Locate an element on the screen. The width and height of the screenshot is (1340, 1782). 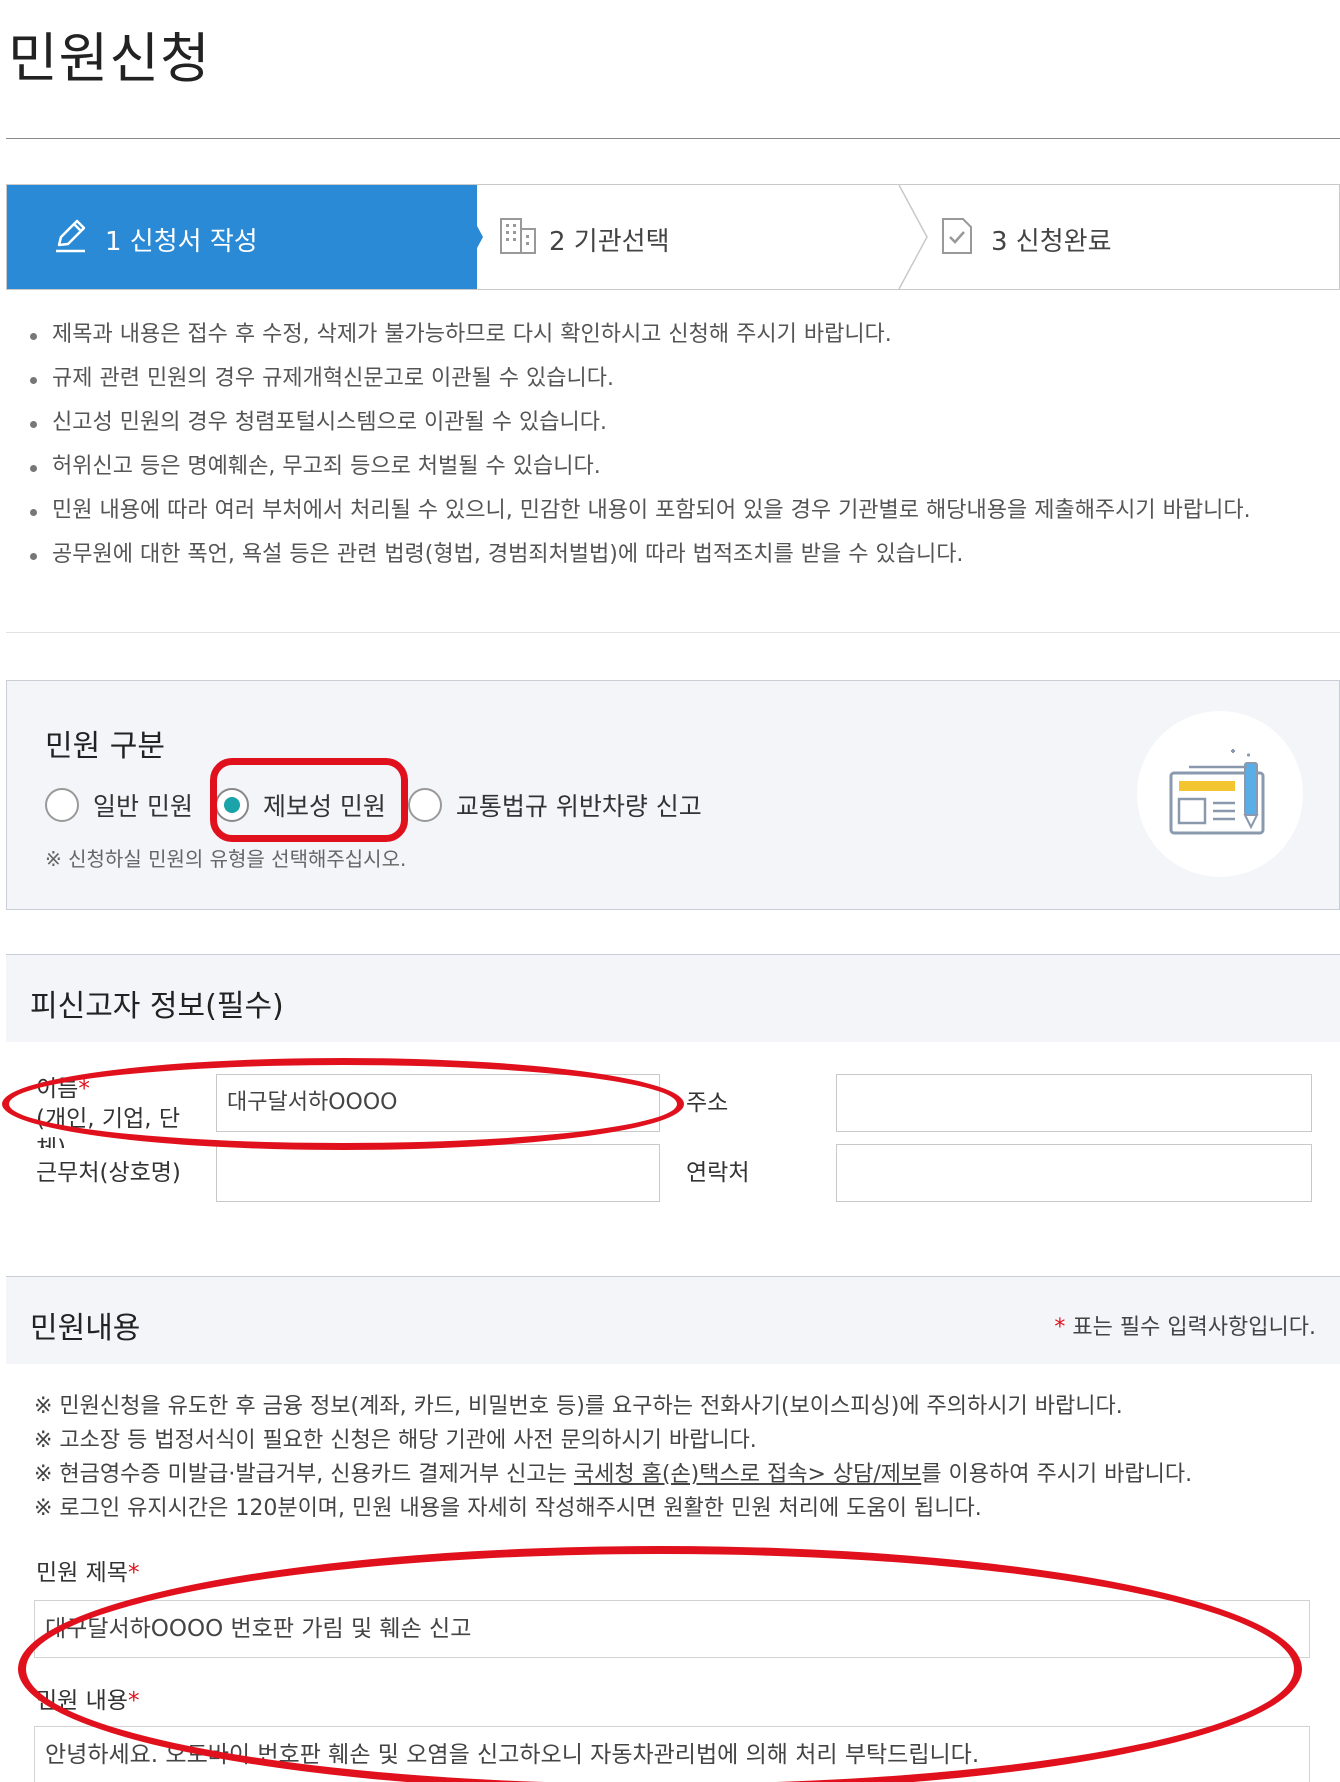
address-label: 주소 is located at coordinates (707, 1103).